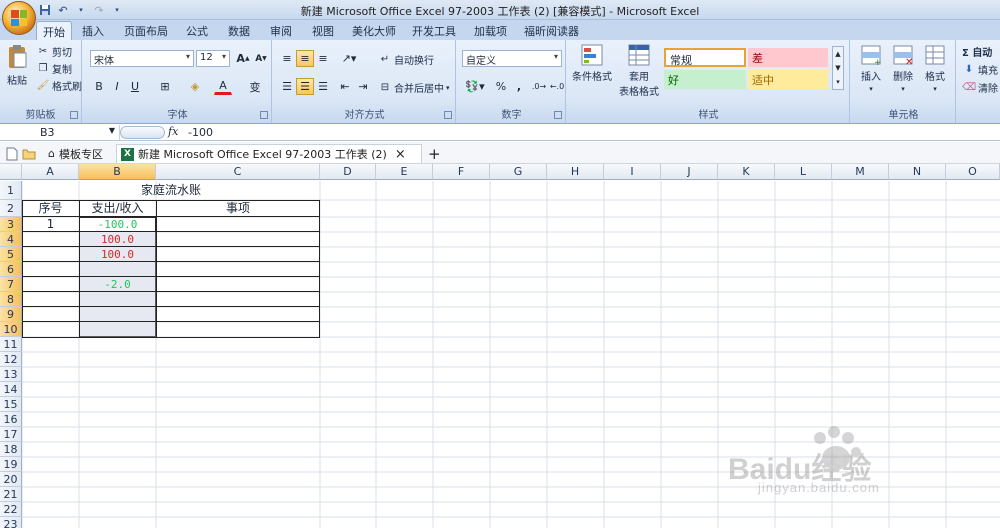 This screenshot has width=1000, height=528. Describe the element at coordinates (281, 30) in the screenshot. I see `tab-review: 审阅` at that location.